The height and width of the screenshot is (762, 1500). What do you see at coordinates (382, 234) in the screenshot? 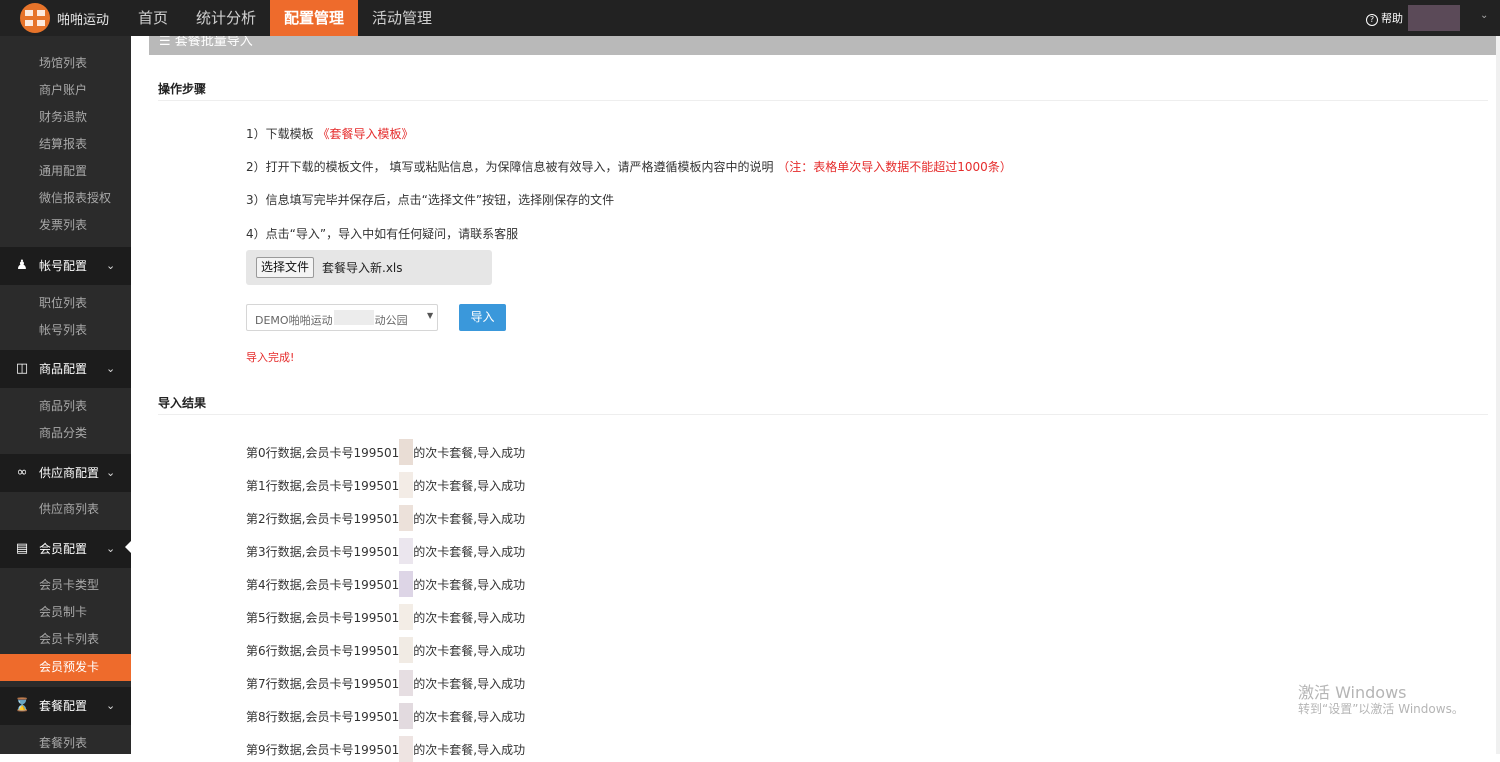
I see `step-4: 4）点击“导入”，导入中如有任何疑问，请联系客服` at bounding box center [382, 234].